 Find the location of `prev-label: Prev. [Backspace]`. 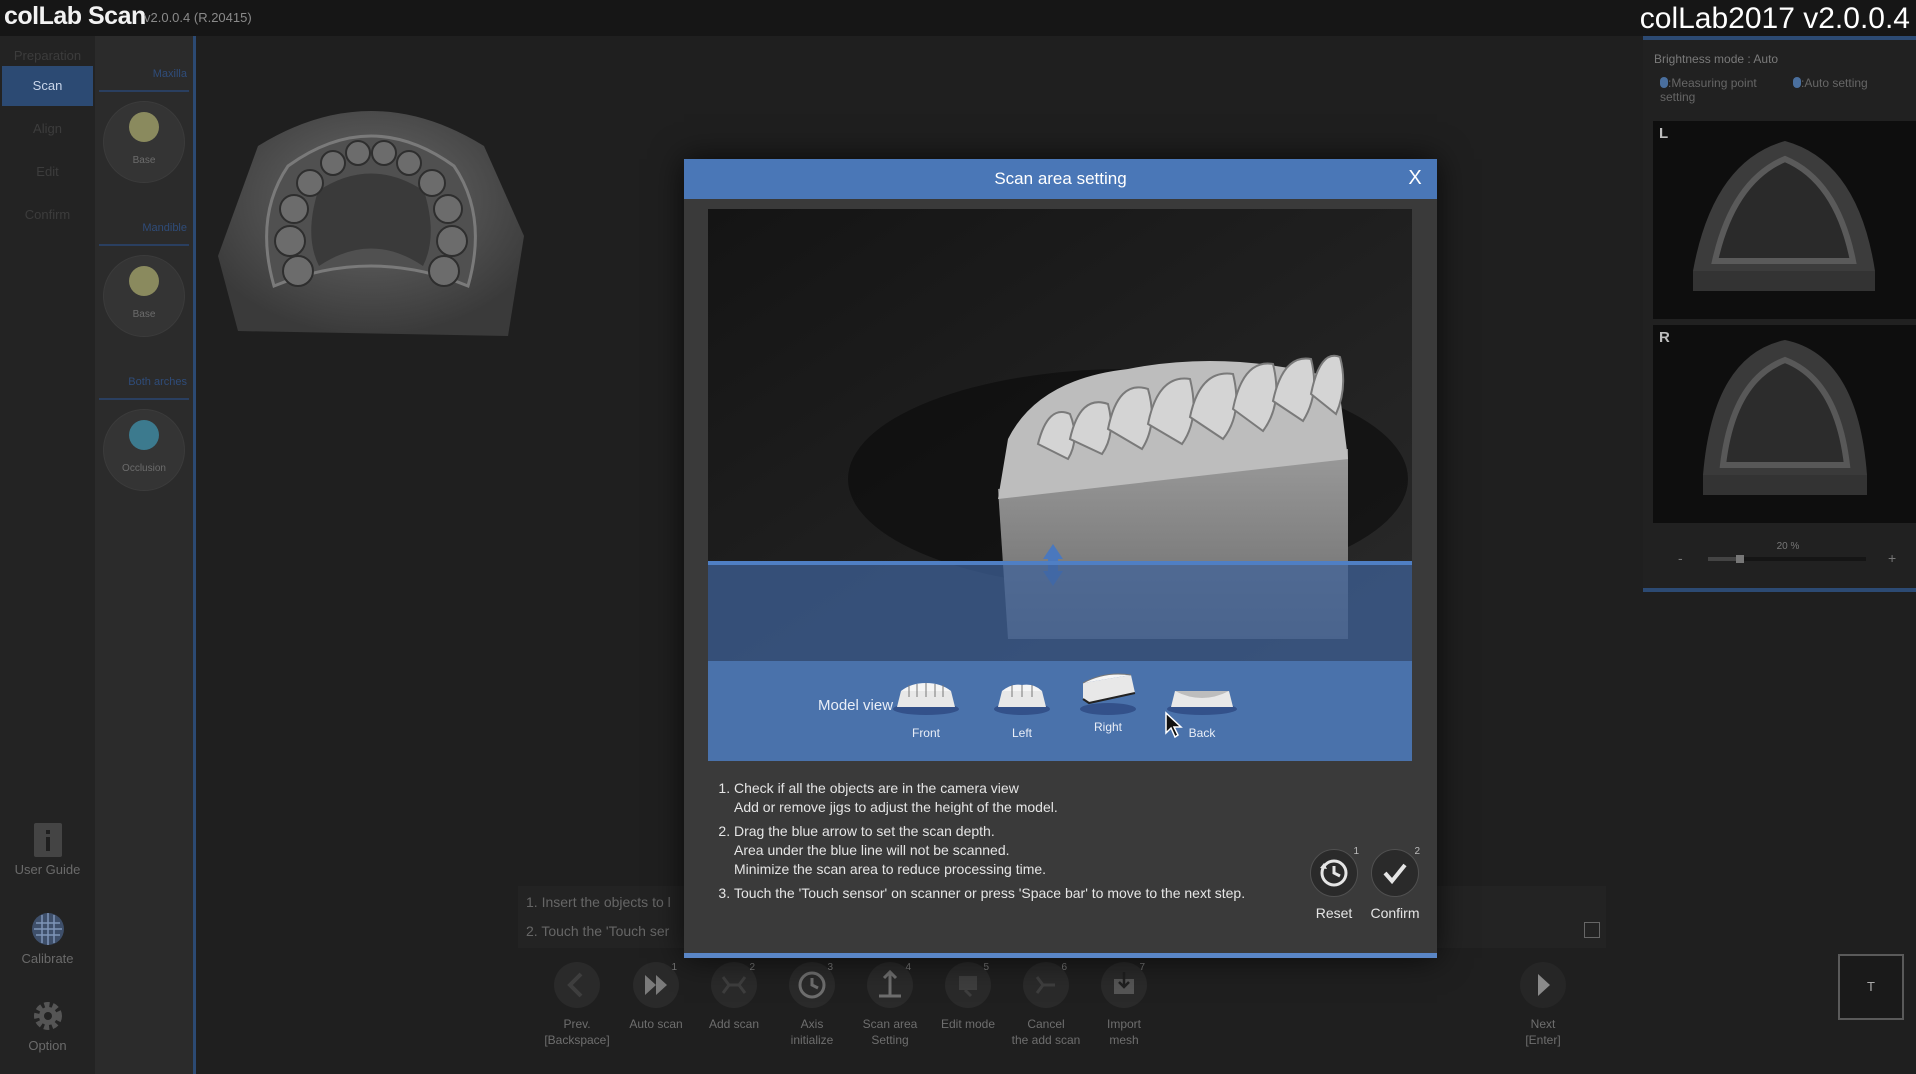

prev-label: Prev. [Backspace] is located at coordinates (577, 1032).